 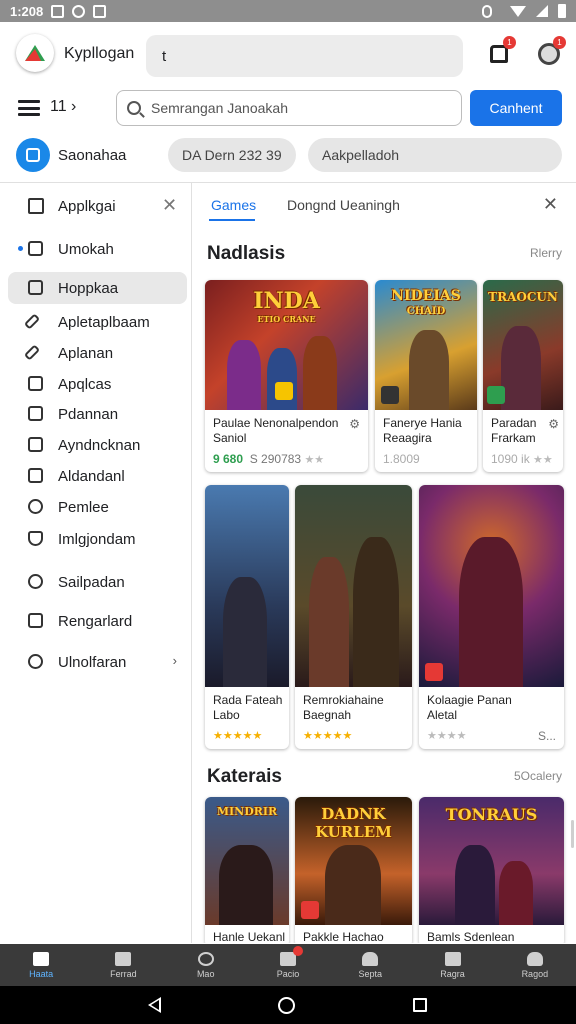 What do you see at coordinates (343, 205) in the screenshot?
I see `tab-other: Dongnd Ueaningh` at bounding box center [343, 205].